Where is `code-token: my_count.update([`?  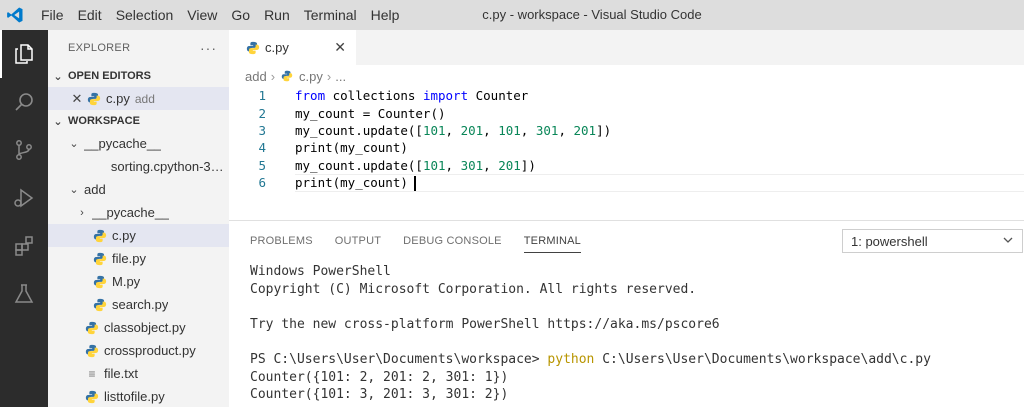 code-token: my_count.update([ is located at coordinates (359, 130).